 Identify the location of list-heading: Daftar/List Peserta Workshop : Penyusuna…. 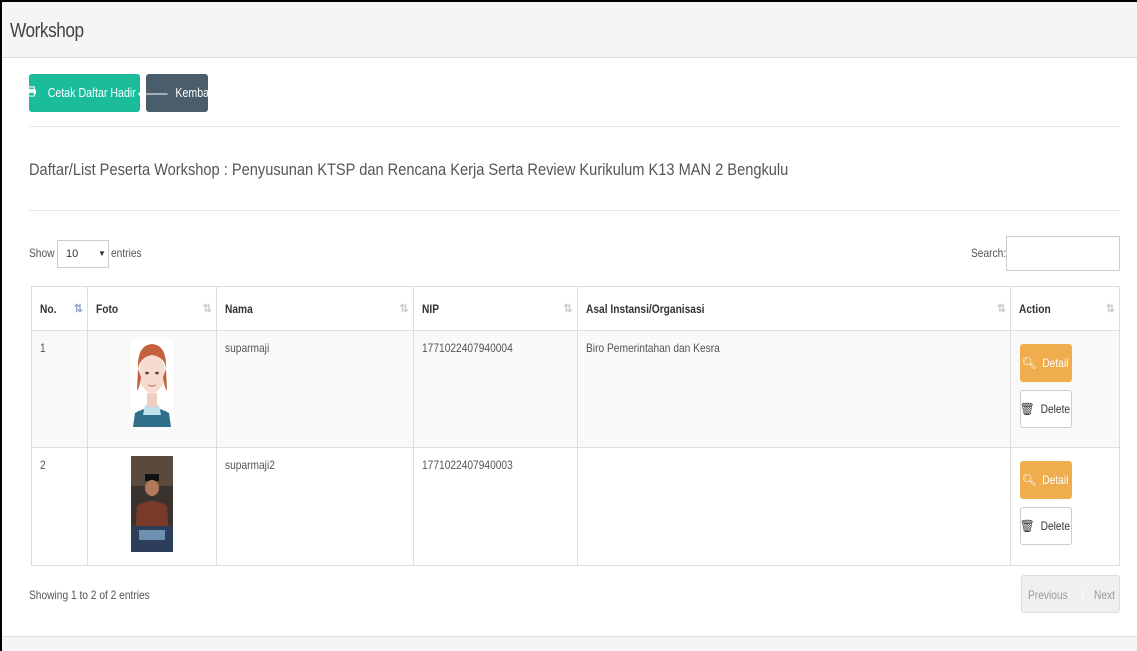
(409, 169).